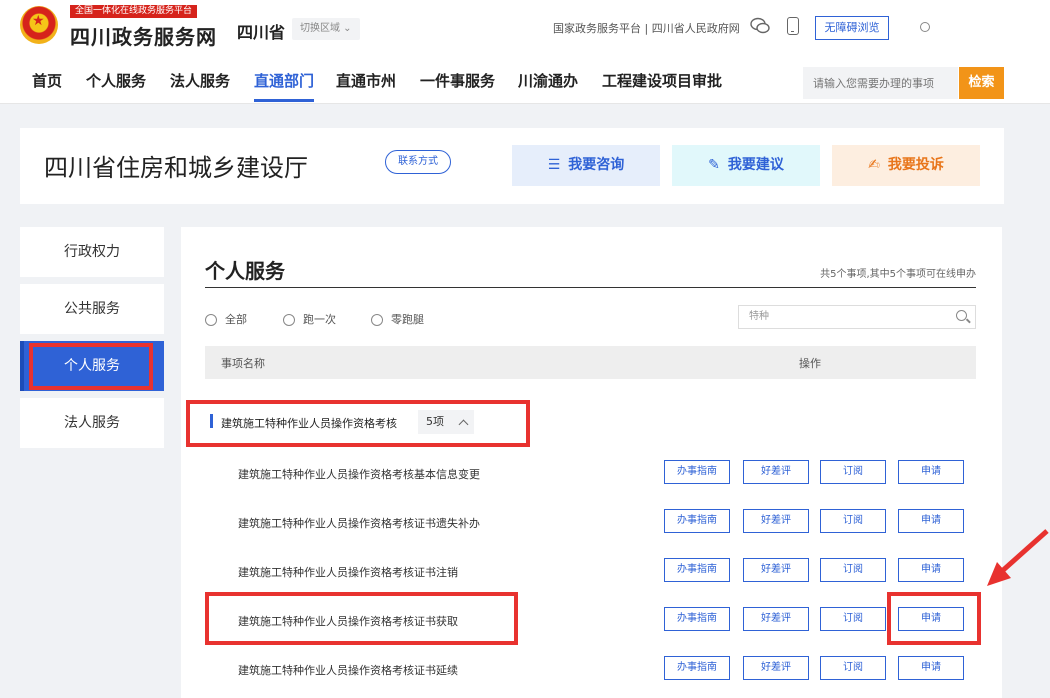 The width and height of the screenshot is (1050, 698). I want to click on top-links: 国家政务服务平台 | 四川省人民政府网, so click(646, 28).